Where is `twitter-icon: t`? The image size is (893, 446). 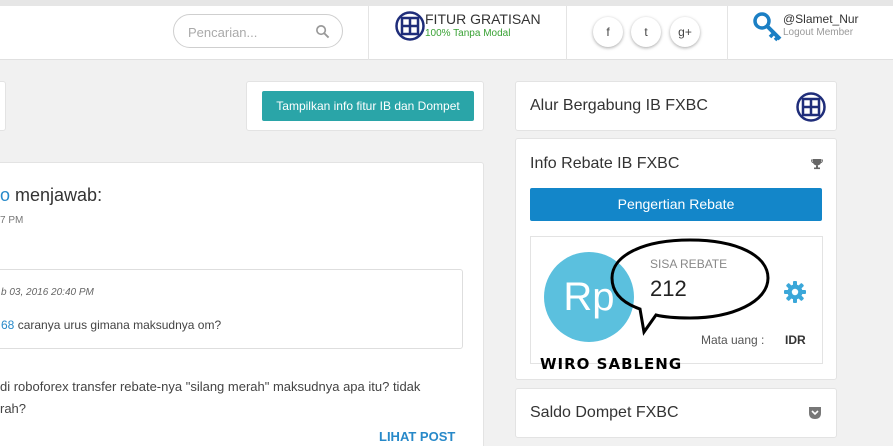
twitter-icon: t is located at coordinates (646, 32).